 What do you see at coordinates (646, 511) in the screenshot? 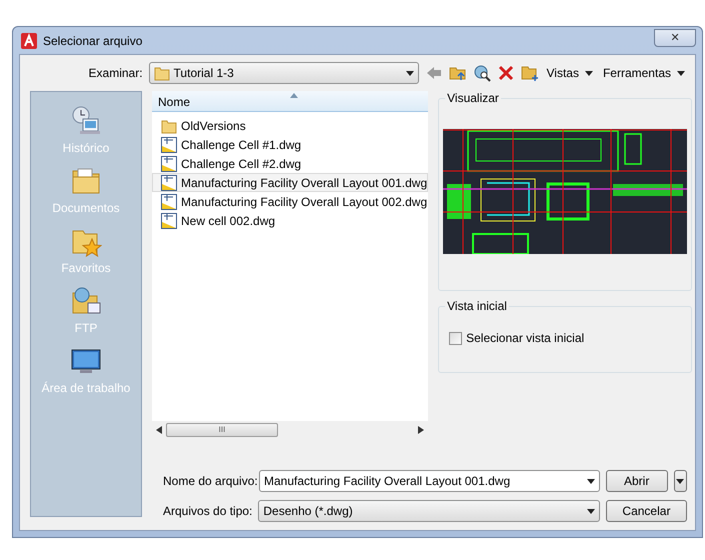
I see `cancel-button: Cancelar` at bounding box center [646, 511].